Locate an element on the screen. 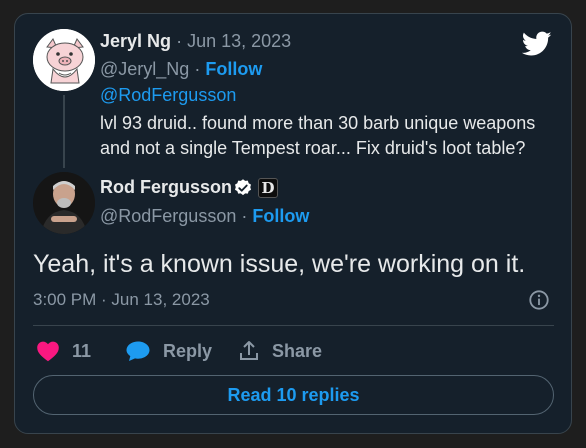 The height and width of the screenshot is (448, 586). read-replies-button: Read 10 replies is located at coordinates (293, 395).